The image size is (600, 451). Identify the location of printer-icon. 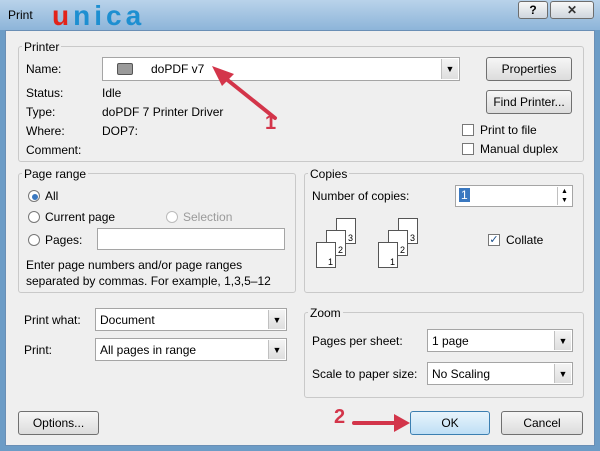
(125, 69).